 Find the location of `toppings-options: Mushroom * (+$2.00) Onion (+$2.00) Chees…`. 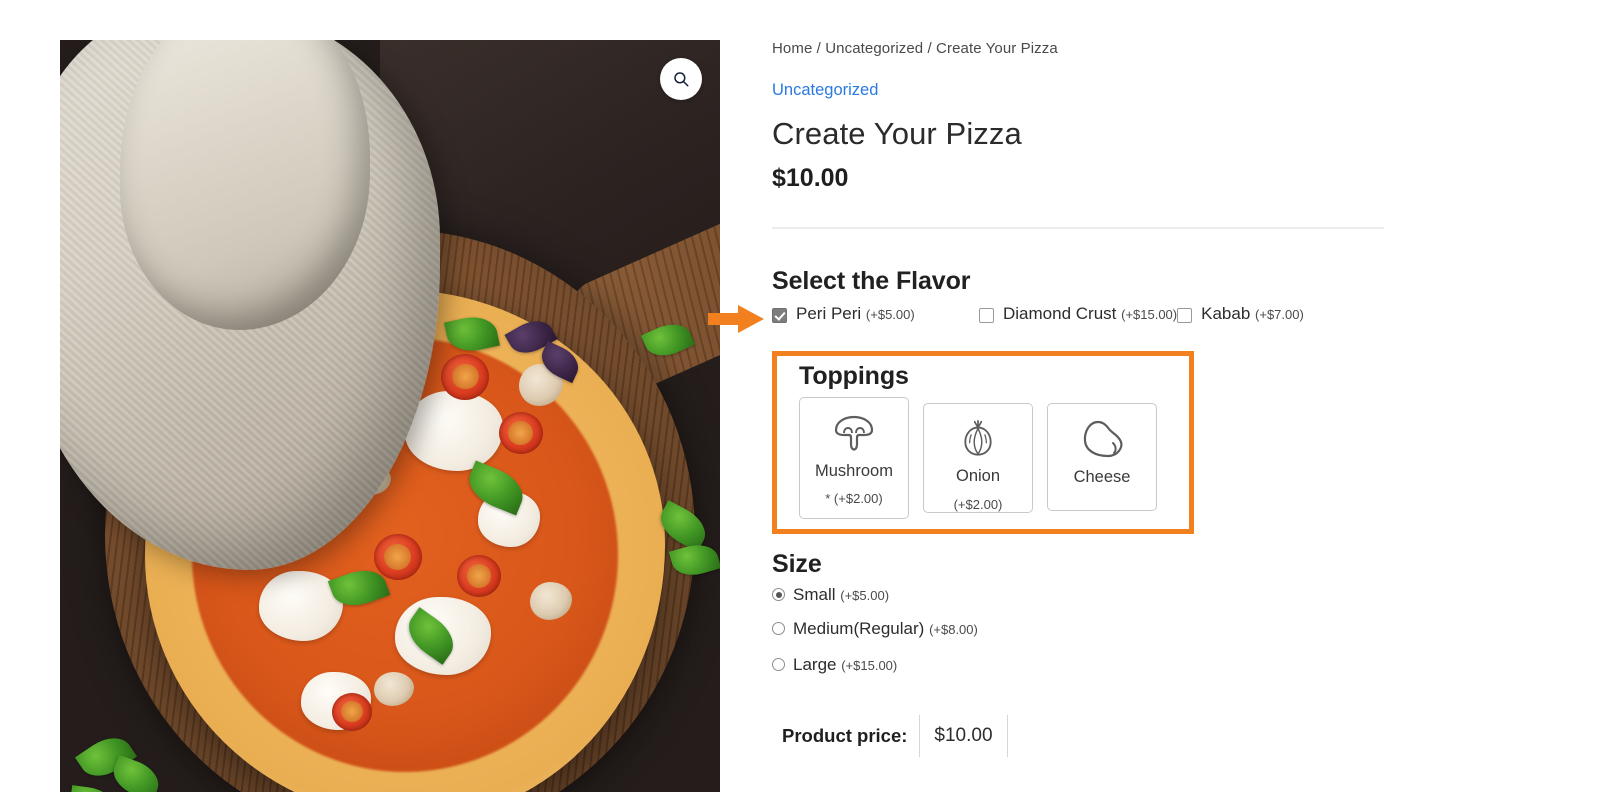

toppings-options: Mushroom * (+$2.00) Onion (+$2.00) Chees… is located at coordinates (994, 457).